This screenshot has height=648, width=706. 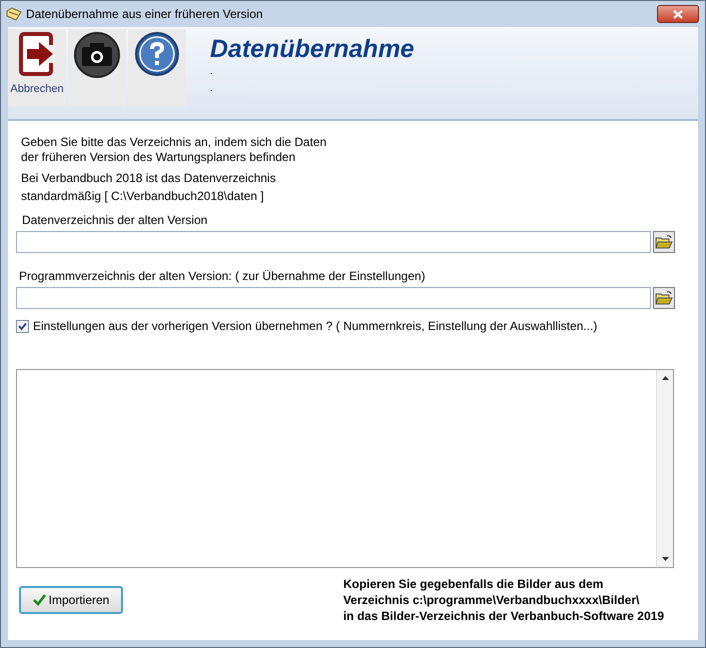 I want to click on info-text: standardmäßig [ C:\Verbandbuch2018\daten ], so click(x=143, y=196).